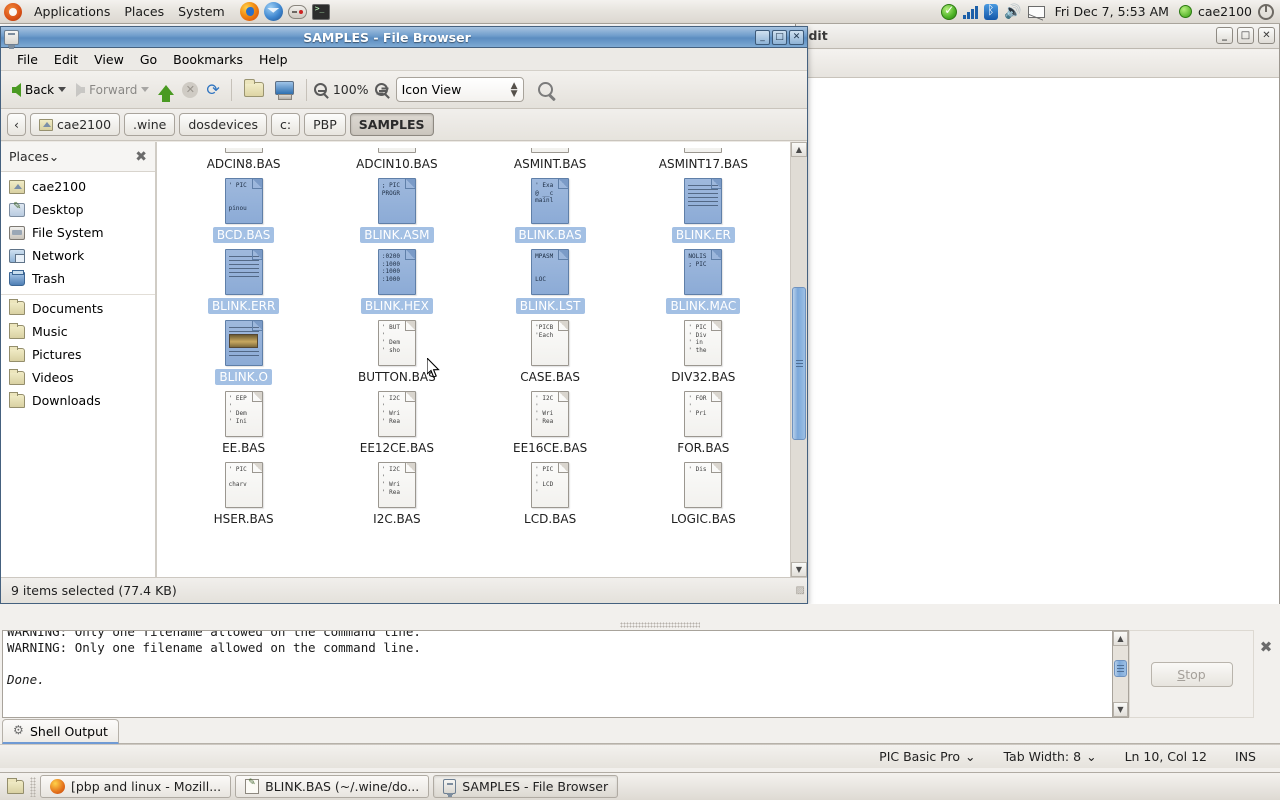 The width and height of the screenshot is (1280, 800). Describe the element at coordinates (16, 124) in the screenshot. I see `breadcrumb-back-chevron: ‹` at that location.